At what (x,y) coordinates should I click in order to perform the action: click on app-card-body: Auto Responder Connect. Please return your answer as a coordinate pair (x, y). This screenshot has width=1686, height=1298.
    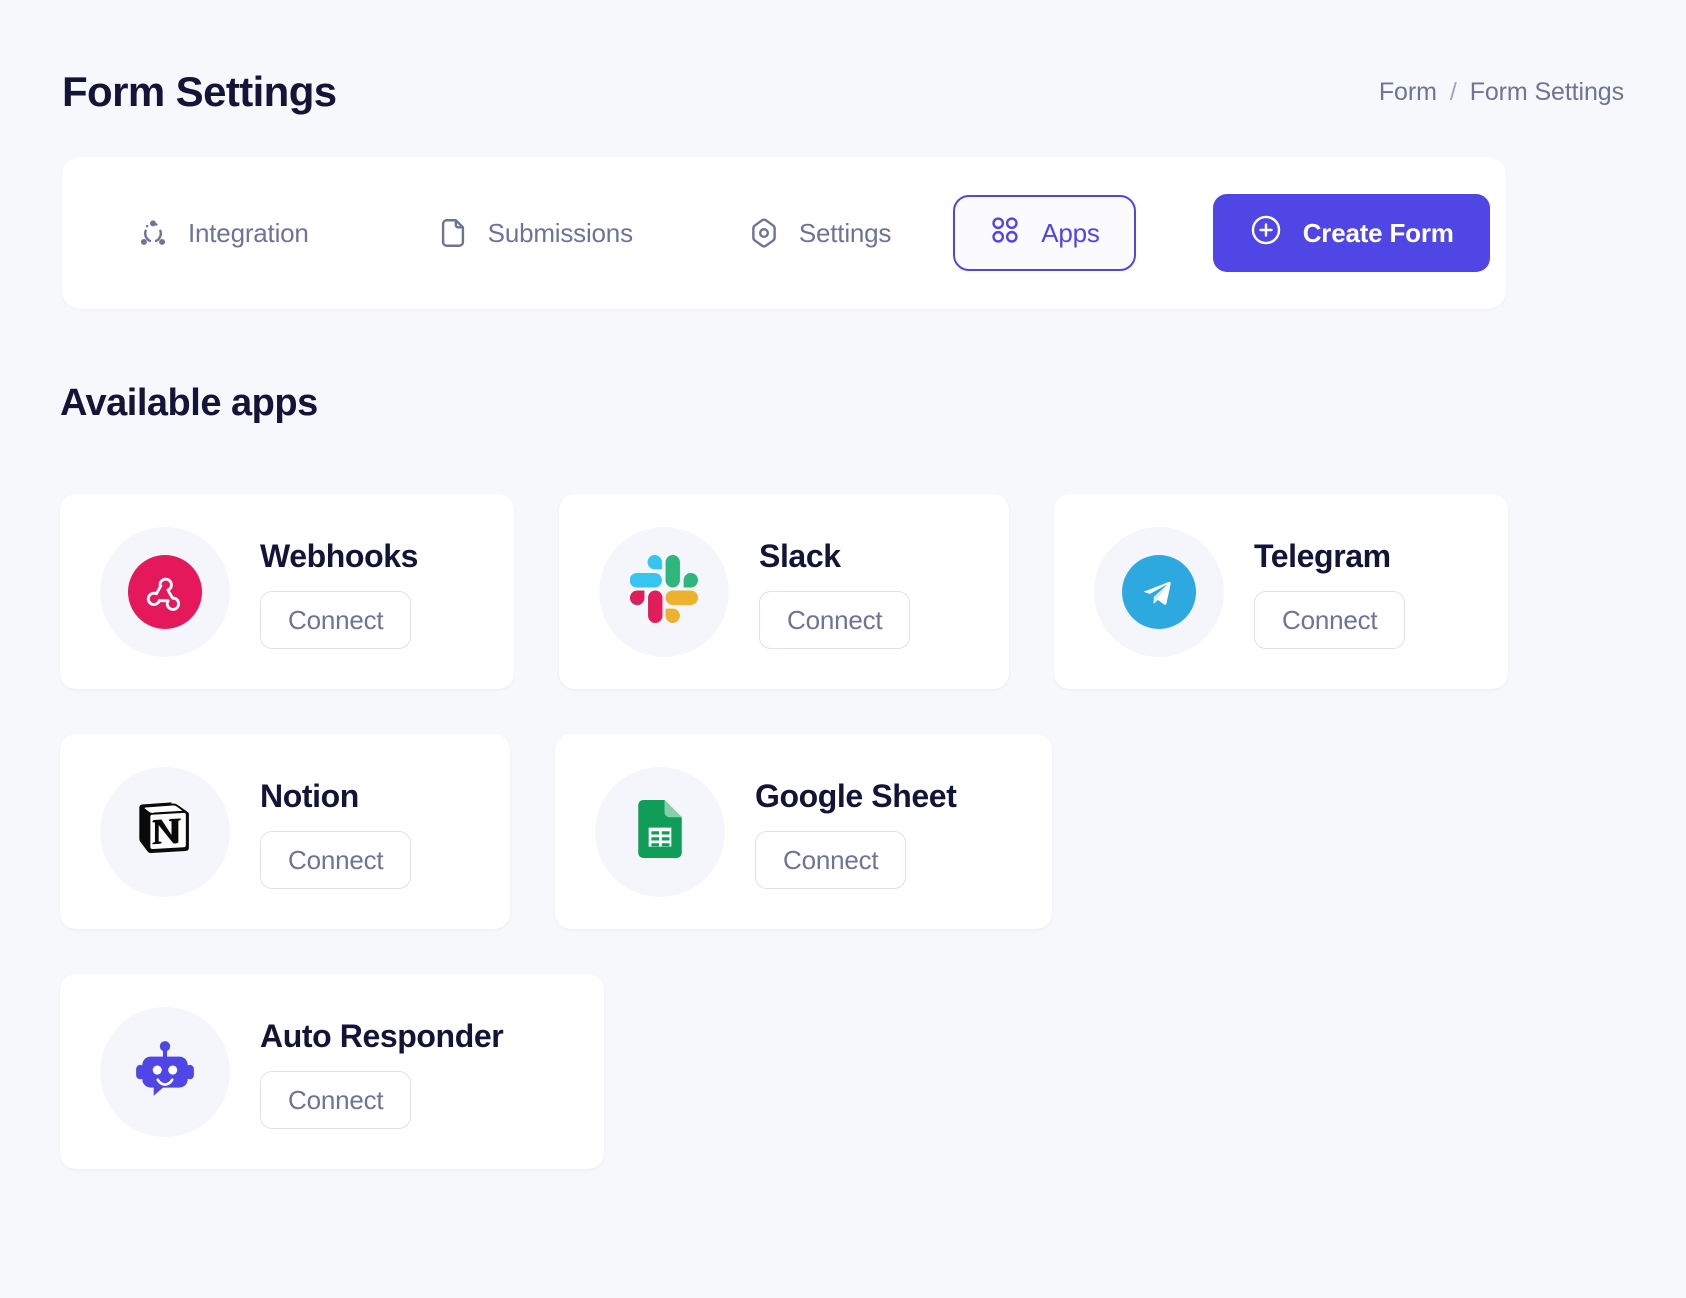
    Looking at the image, I should click on (382, 1072).